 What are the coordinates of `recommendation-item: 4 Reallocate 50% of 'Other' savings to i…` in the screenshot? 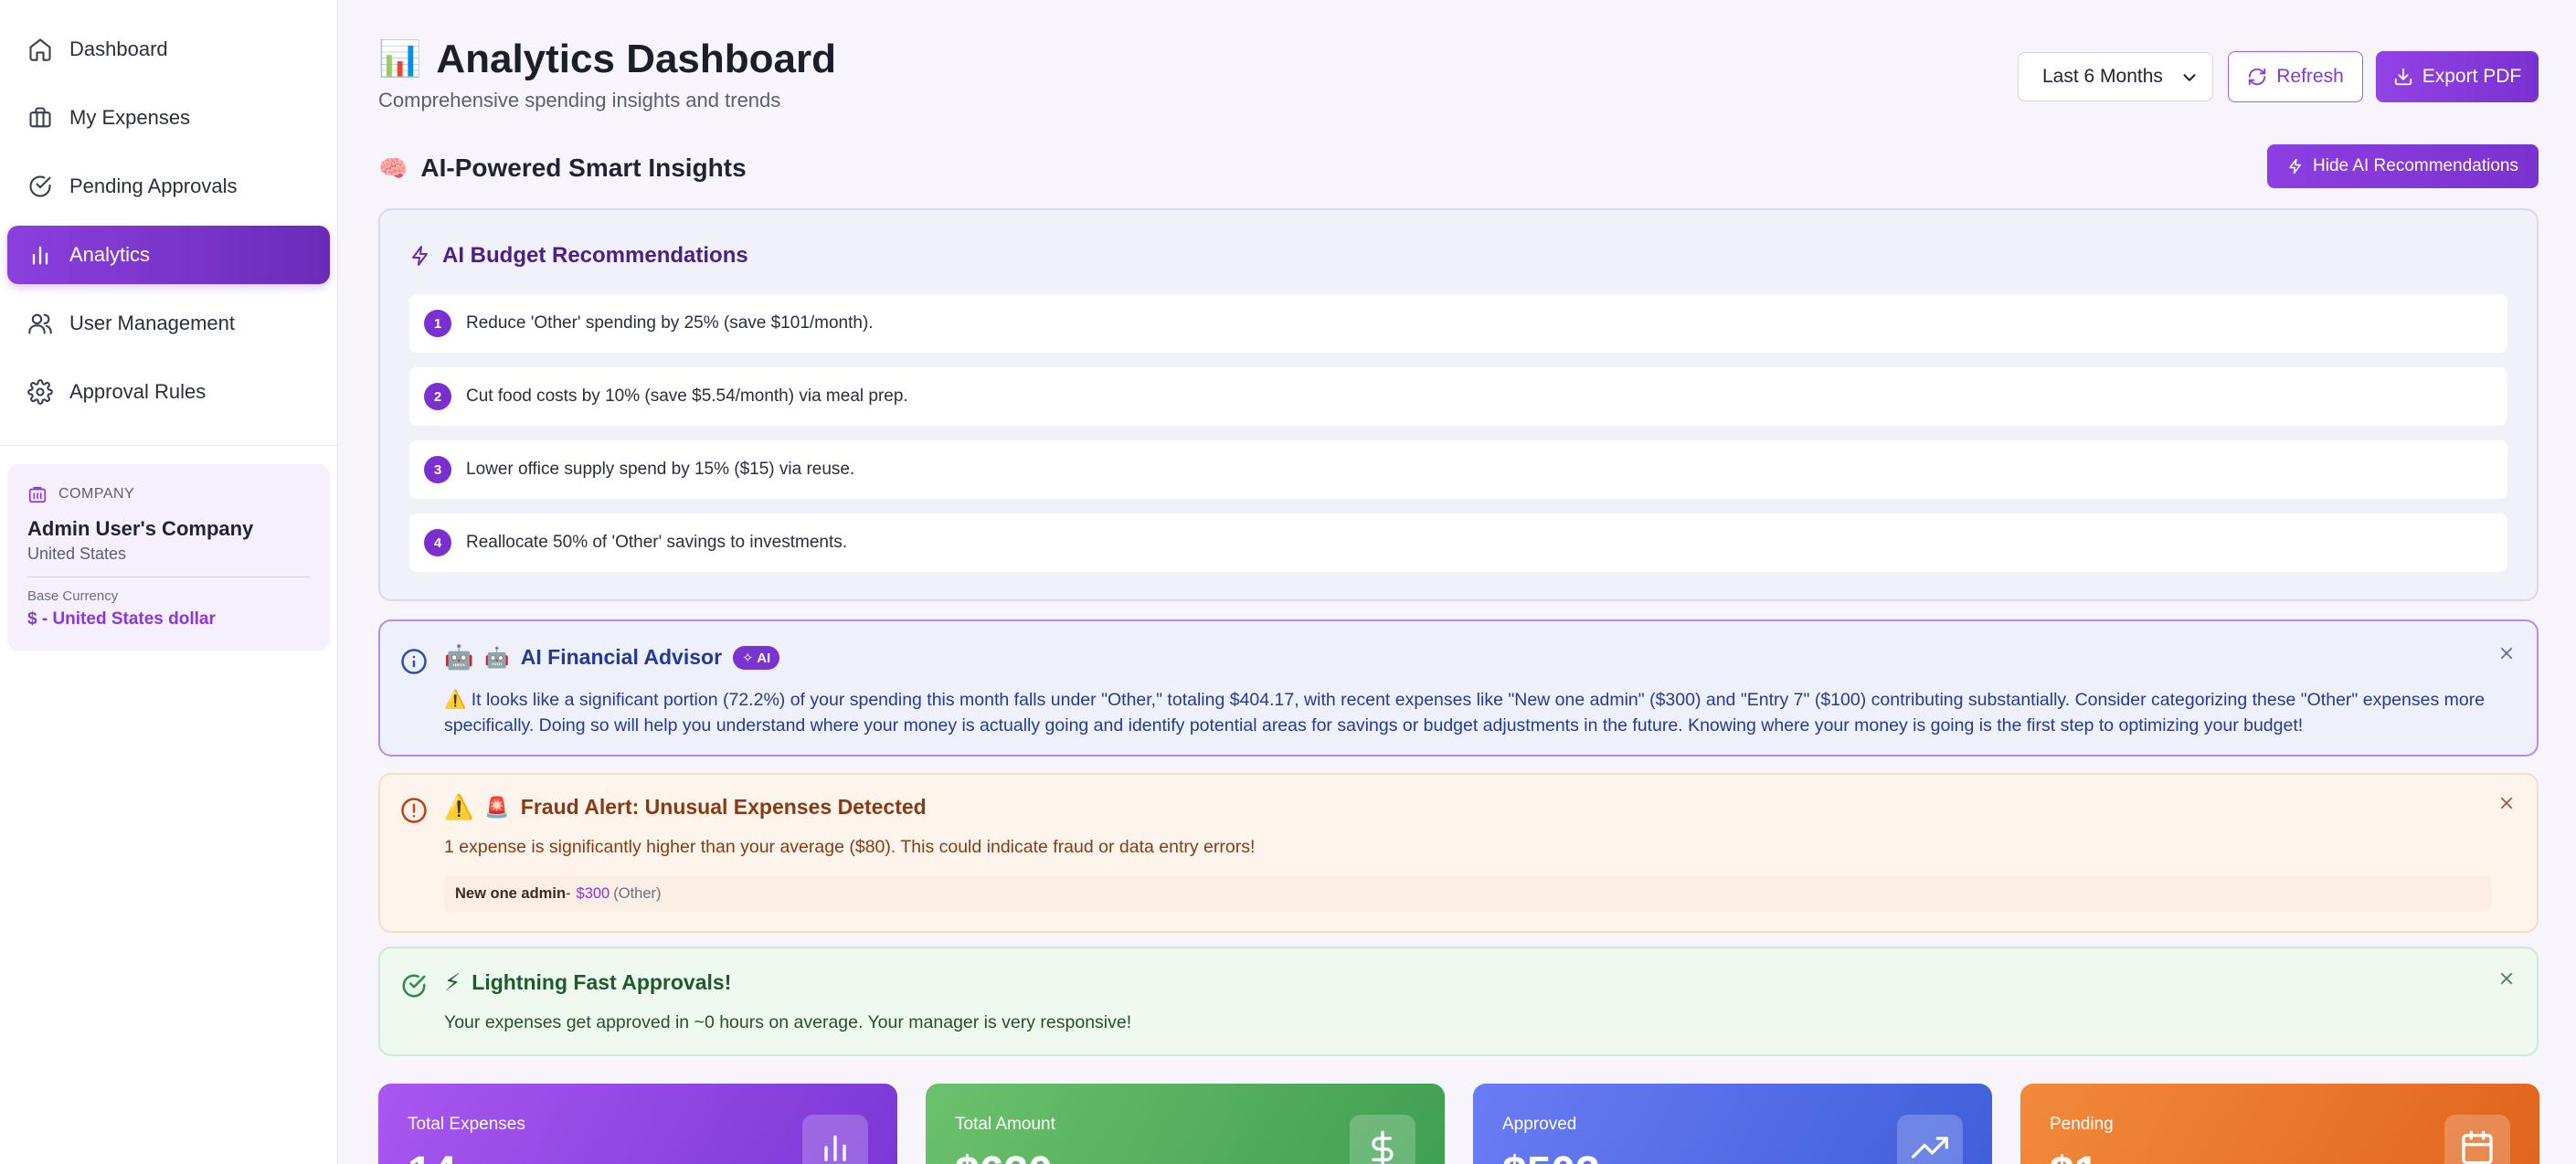 It's located at (1458, 543).